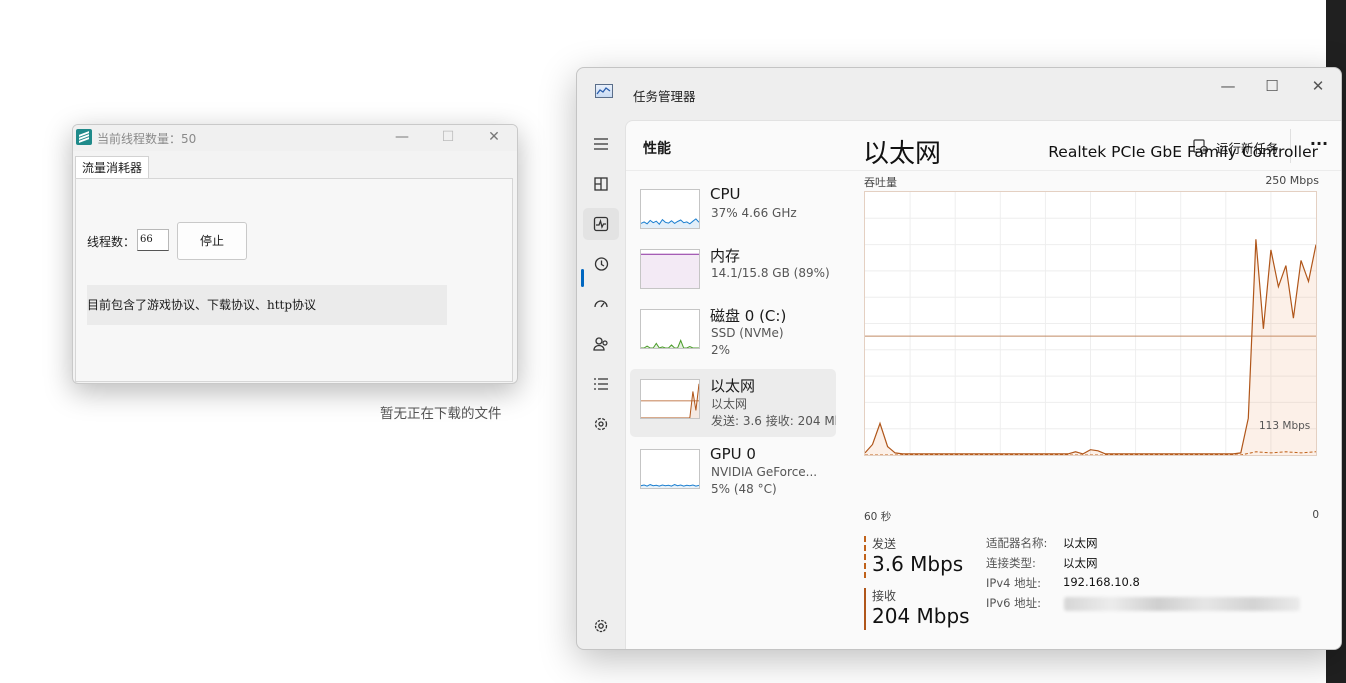 The height and width of the screenshot is (683, 1346). I want to click on x-axis-right-label: 0, so click(1315, 515).